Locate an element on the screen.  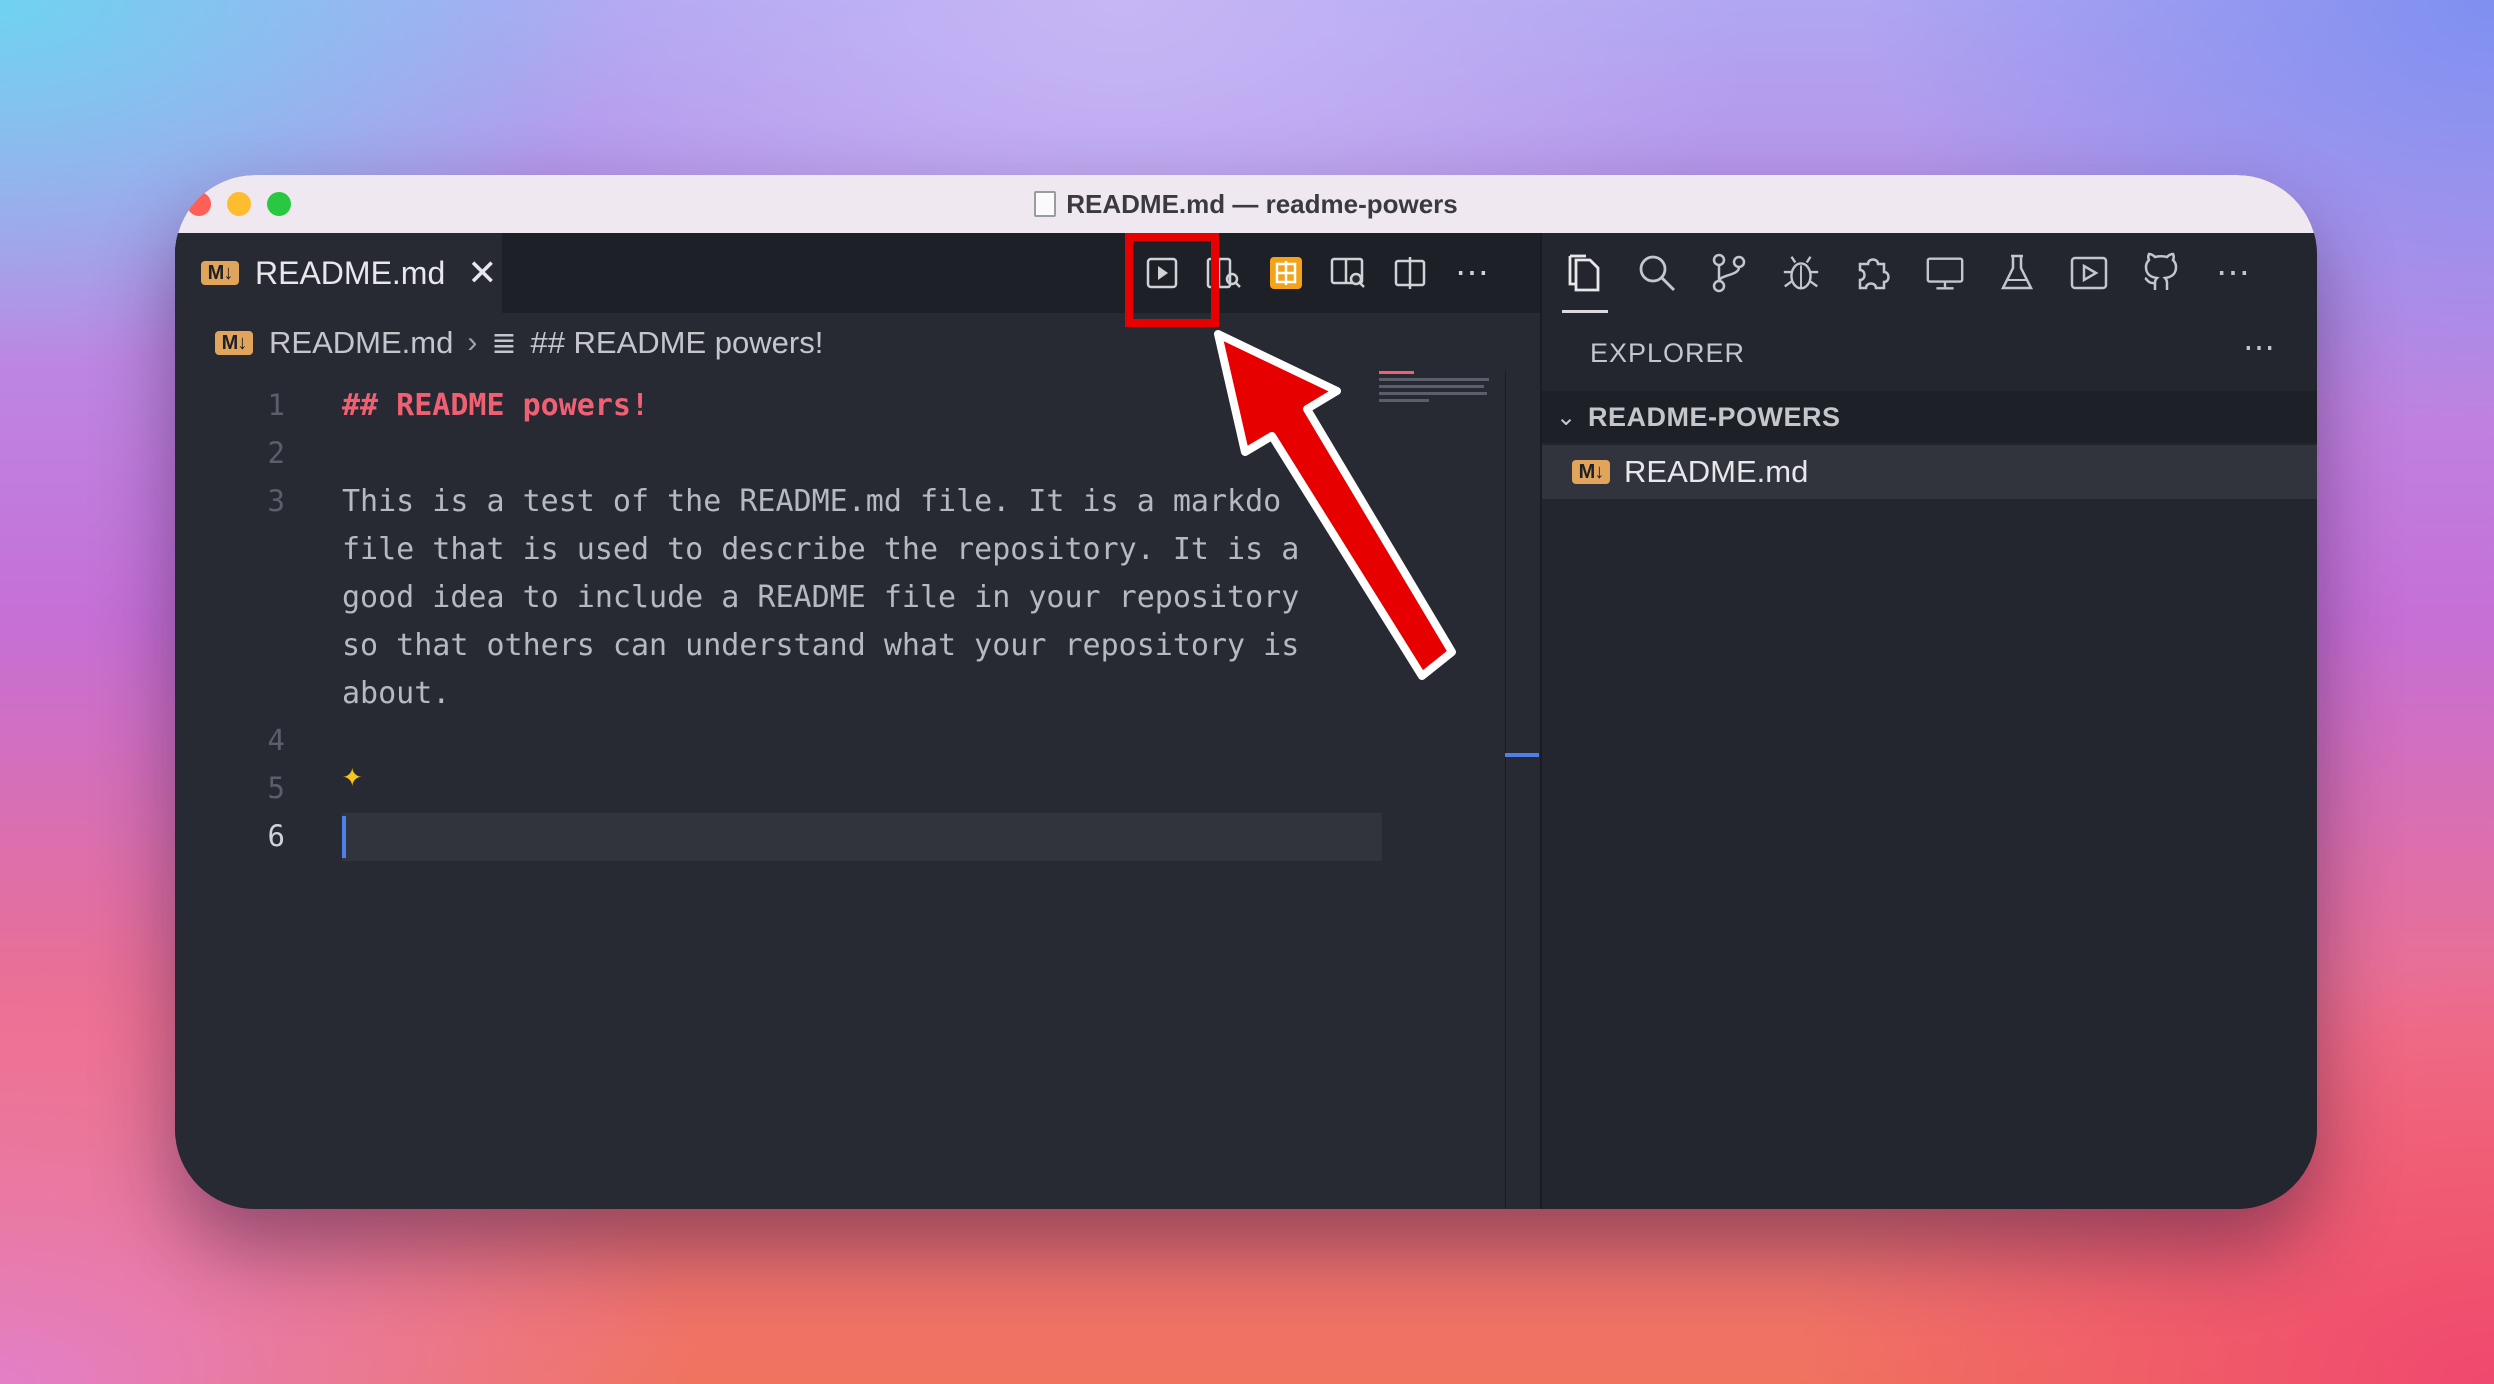
open-changes-icon is located at coordinates (1348, 273).